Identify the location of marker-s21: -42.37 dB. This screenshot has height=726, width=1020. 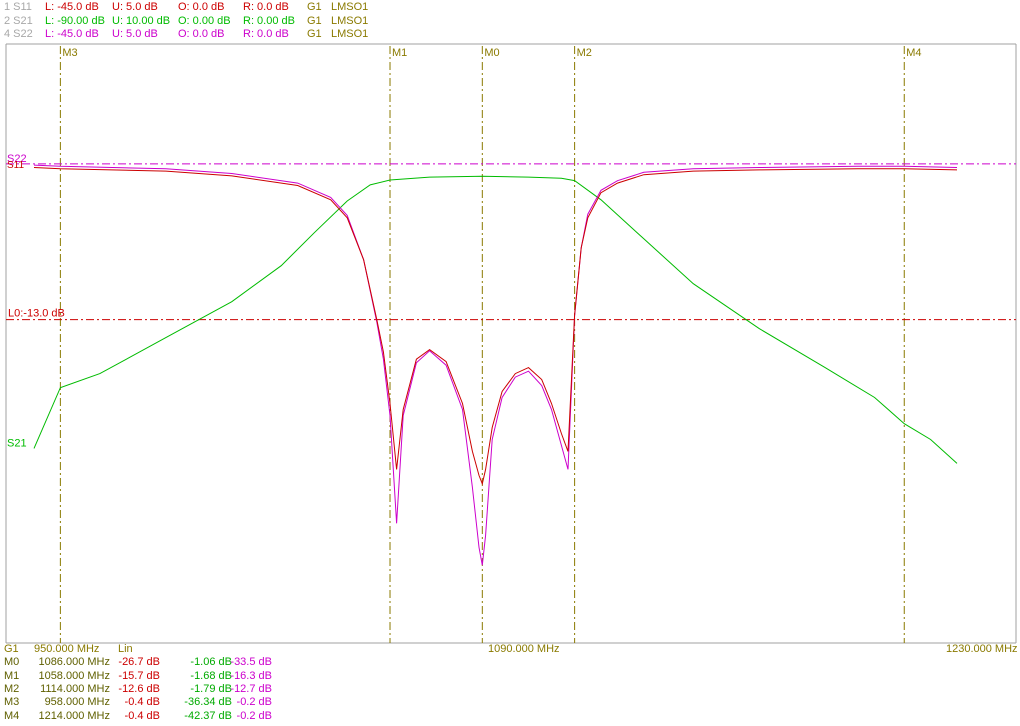
(208, 715).